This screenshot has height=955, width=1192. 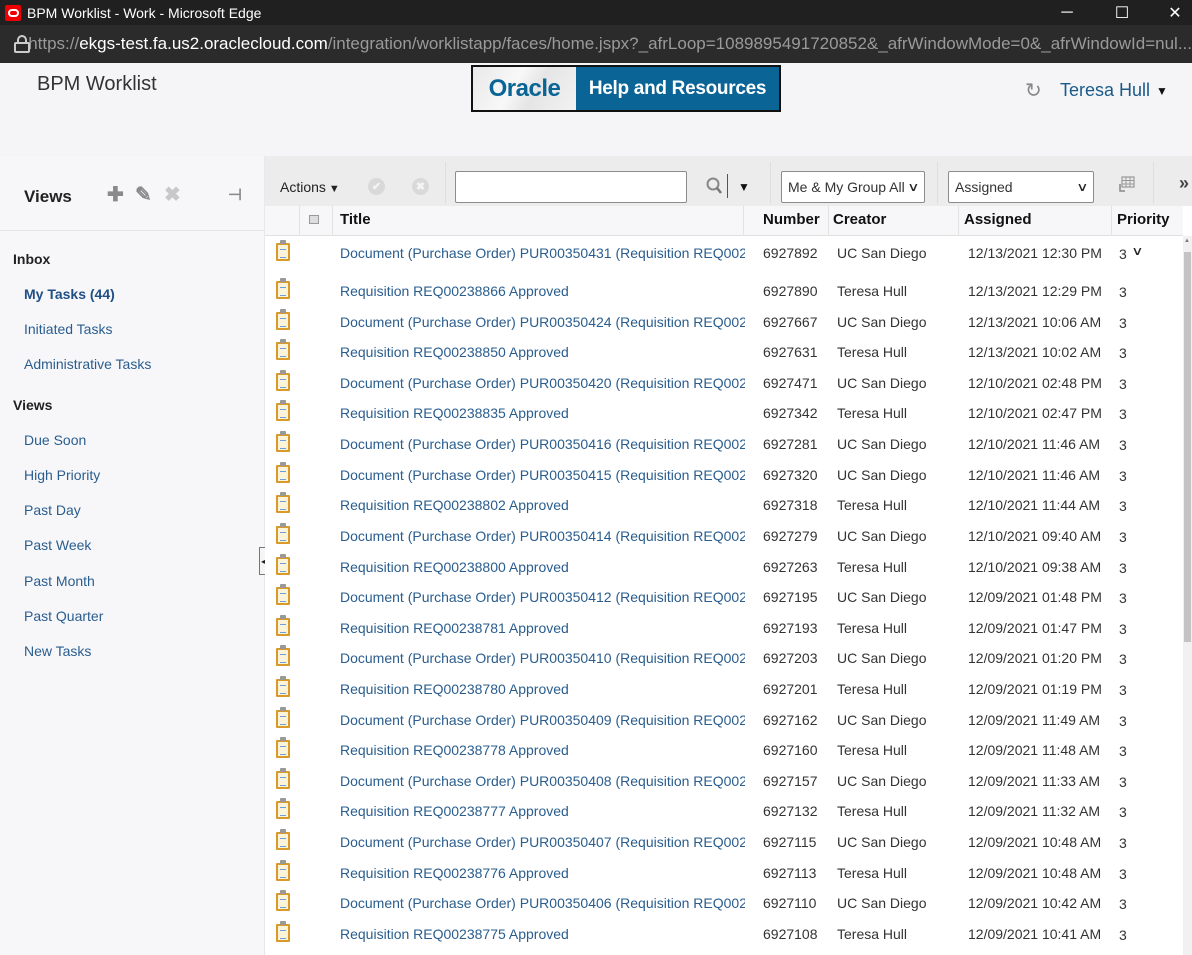 I want to click on search-input, so click(x=571, y=187).